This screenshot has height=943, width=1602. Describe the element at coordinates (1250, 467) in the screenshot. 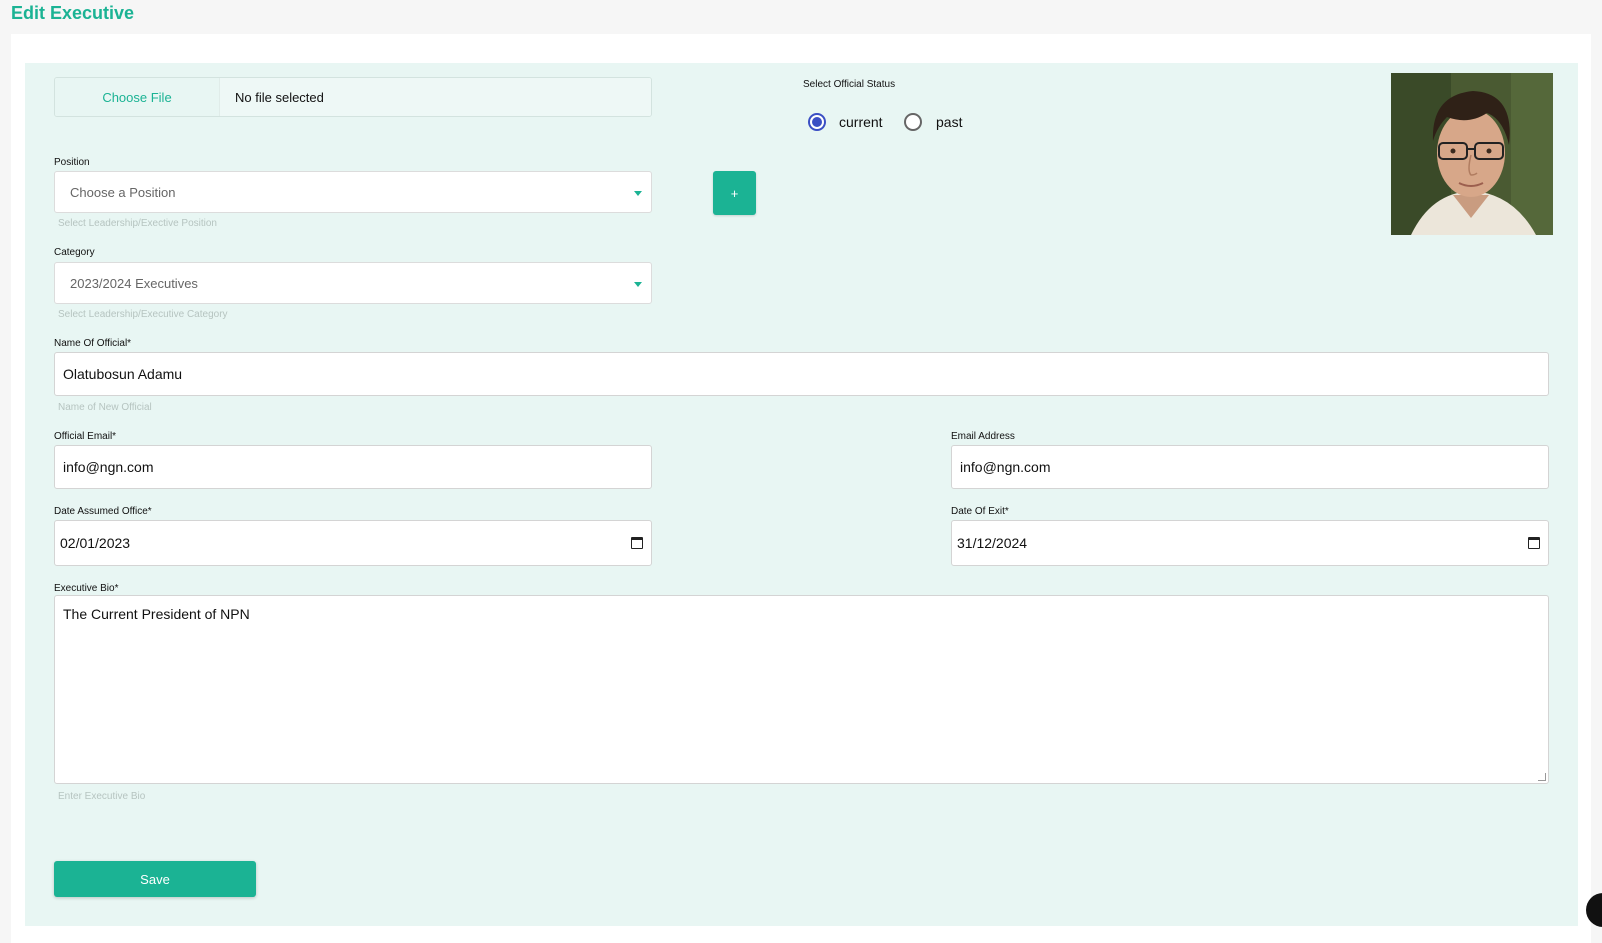

I see `email-address-input: info@ngn.com` at that location.